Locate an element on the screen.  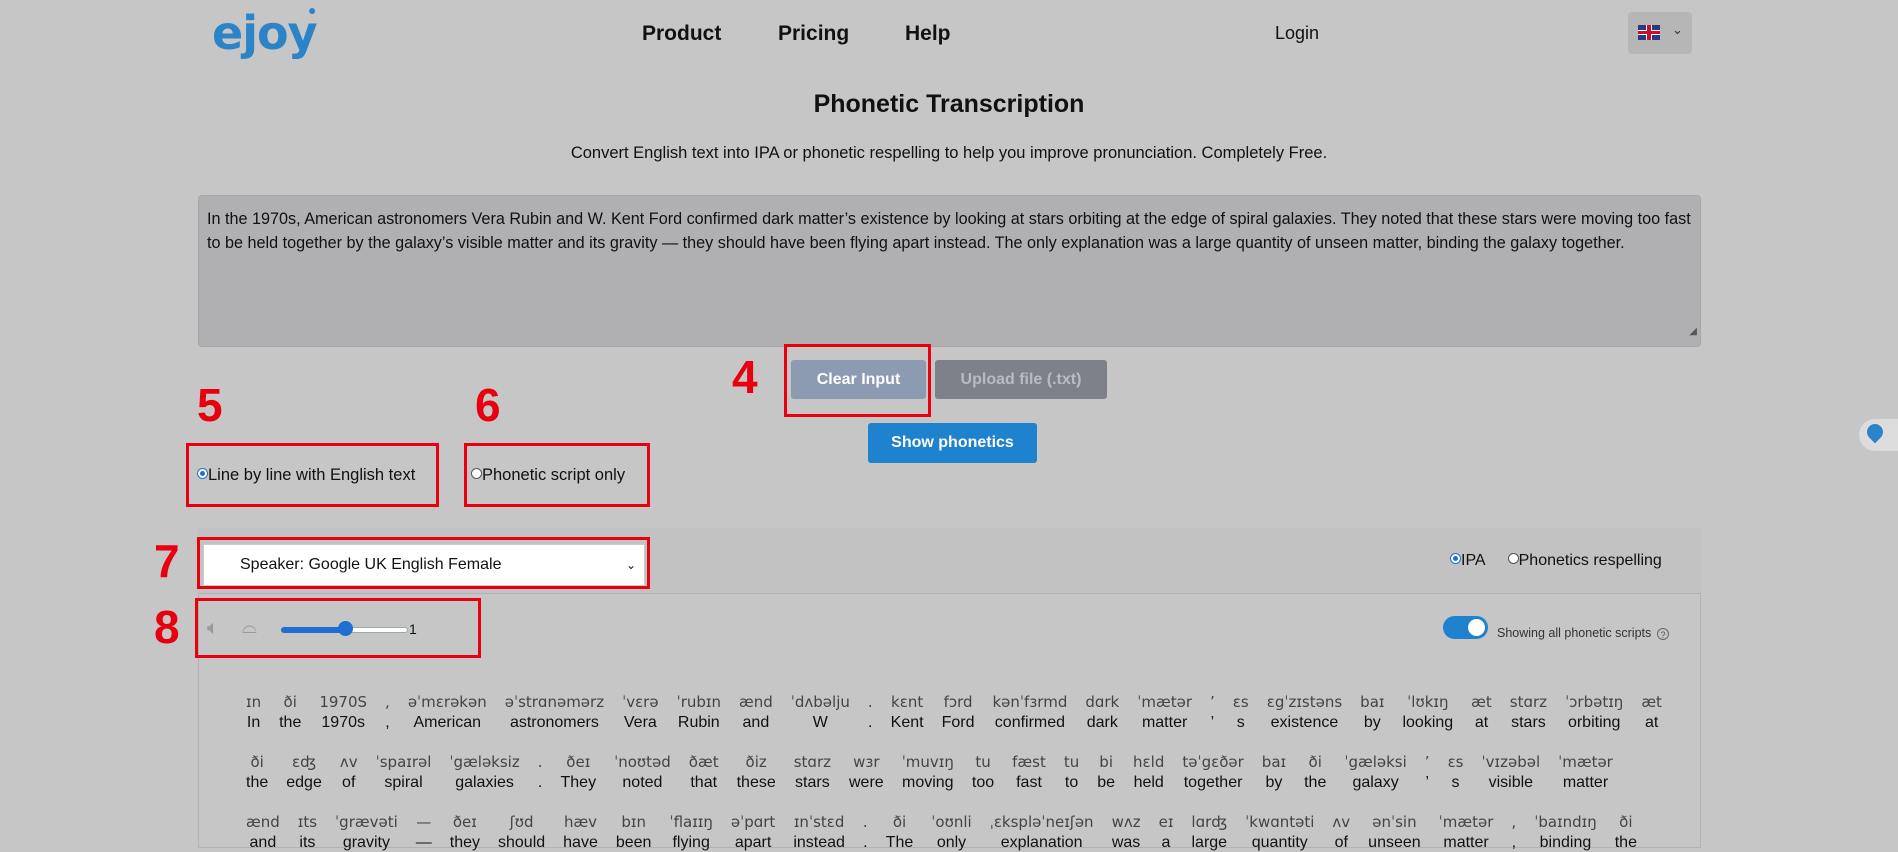
word-pair: hɛld held is located at coordinates (1148, 772).